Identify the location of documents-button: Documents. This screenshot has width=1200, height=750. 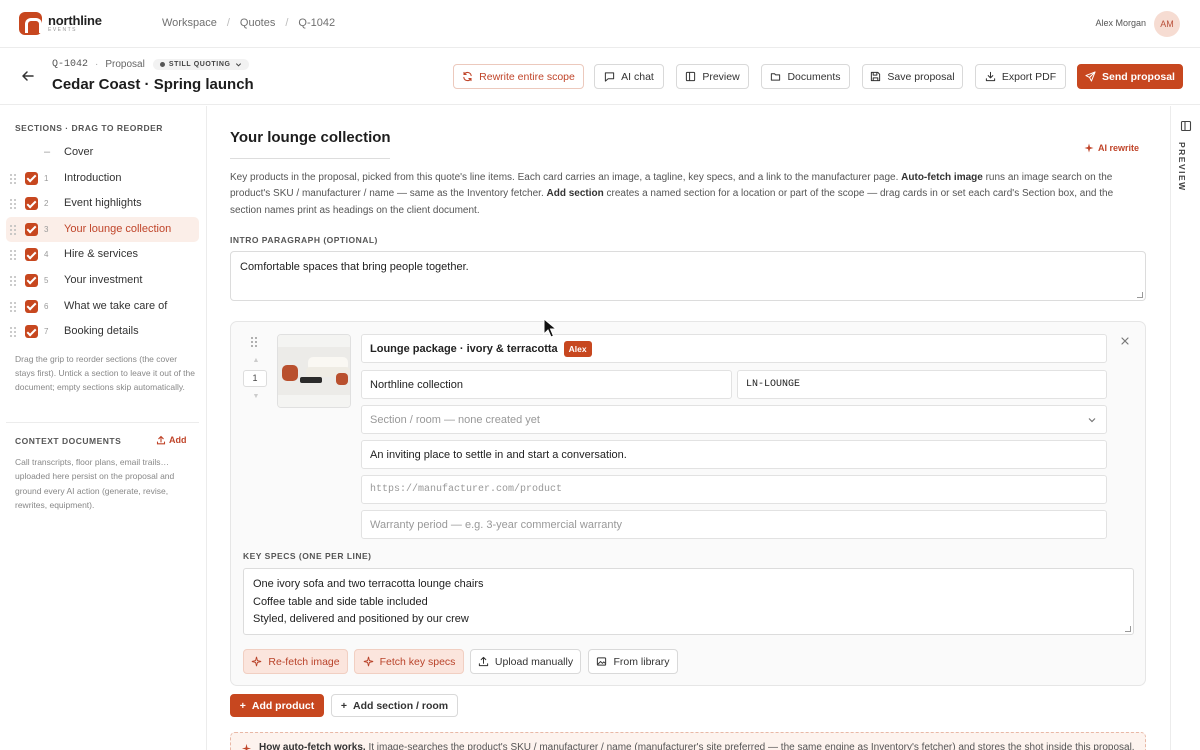
(805, 76).